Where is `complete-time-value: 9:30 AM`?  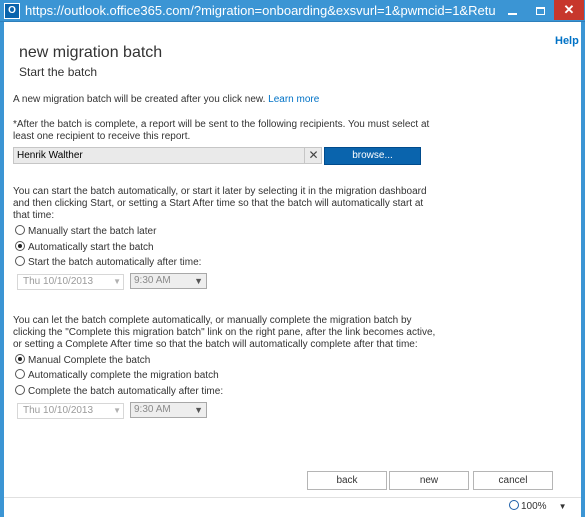
complete-time-value: 9:30 AM is located at coordinates (152, 409).